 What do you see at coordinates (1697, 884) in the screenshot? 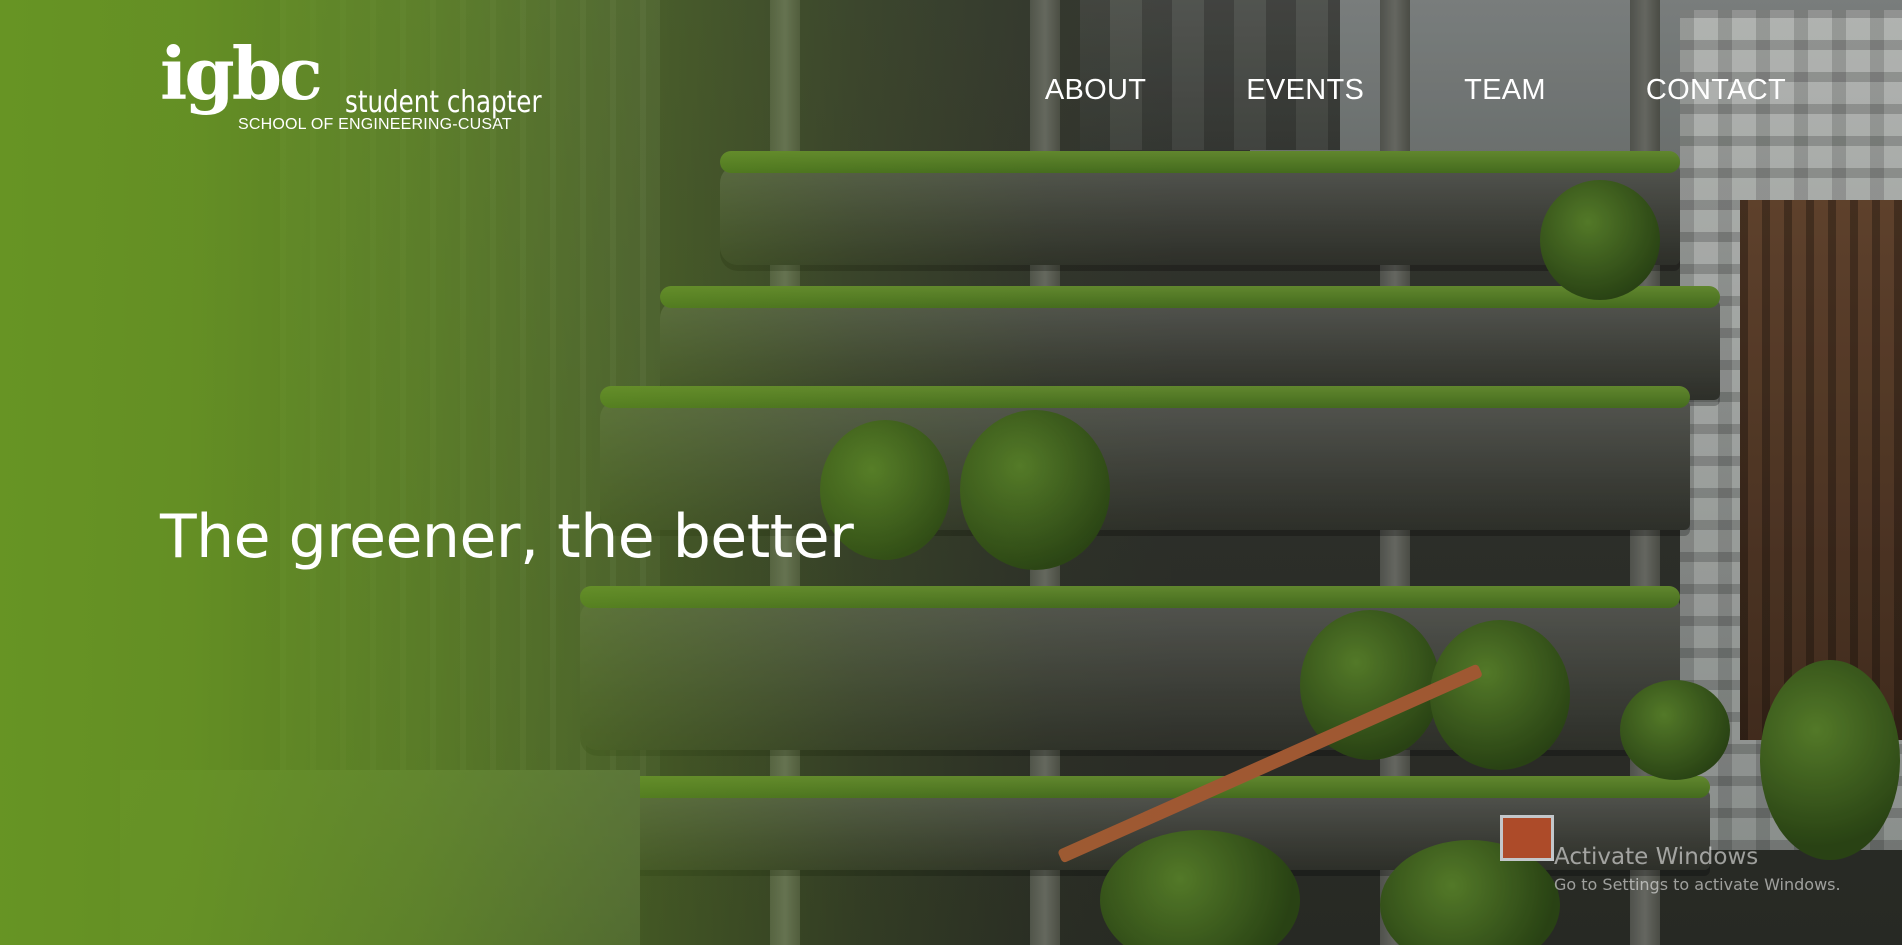
I see `watermark-subtitle: Go to Settings to activate Windows.` at bounding box center [1697, 884].